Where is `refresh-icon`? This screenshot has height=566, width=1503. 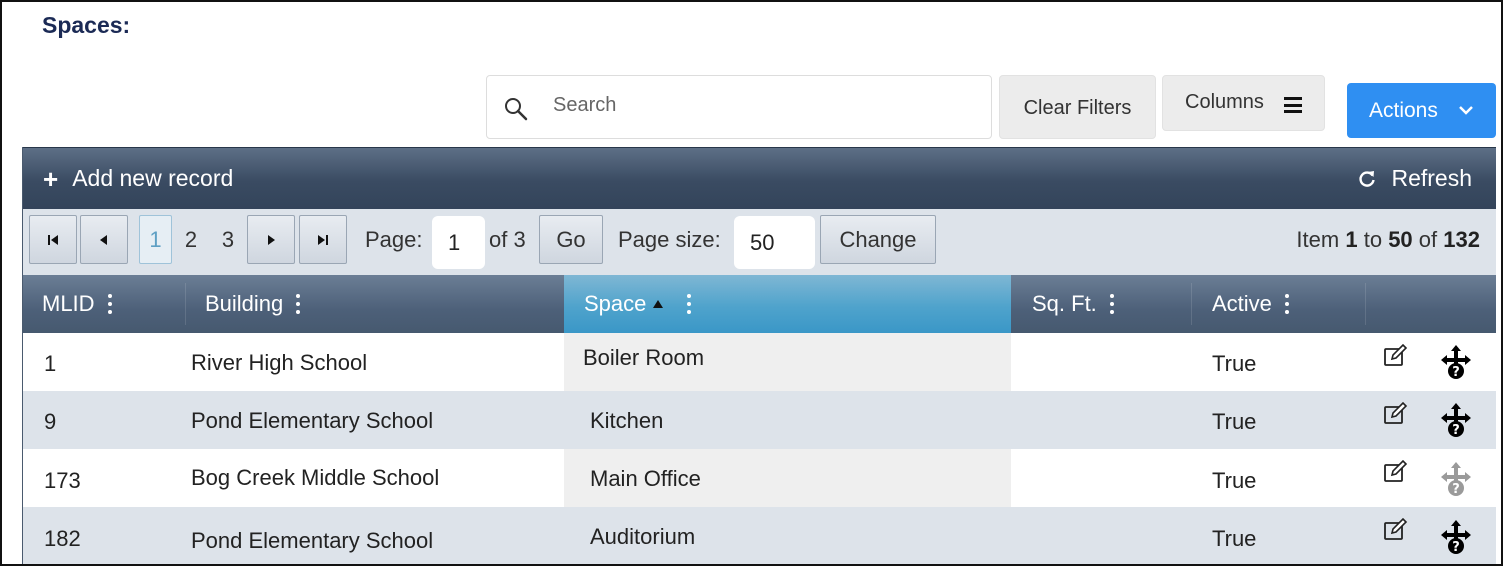 refresh-icon is located at coordinates (1367, 178).